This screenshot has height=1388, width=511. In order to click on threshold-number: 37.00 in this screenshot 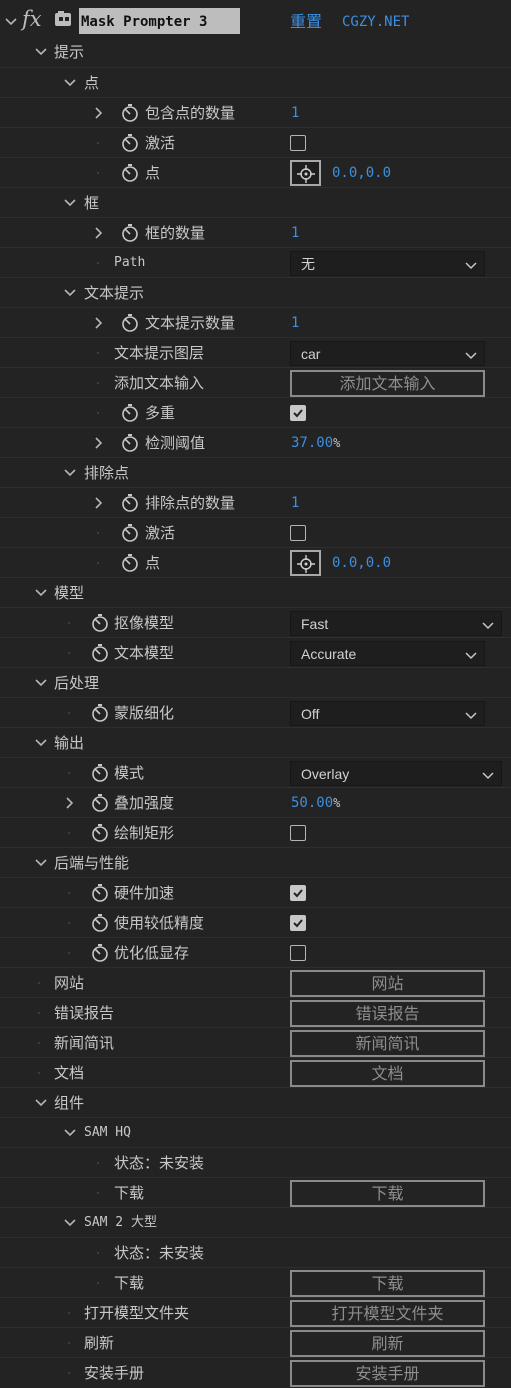, I will do `click(312, 443)`.